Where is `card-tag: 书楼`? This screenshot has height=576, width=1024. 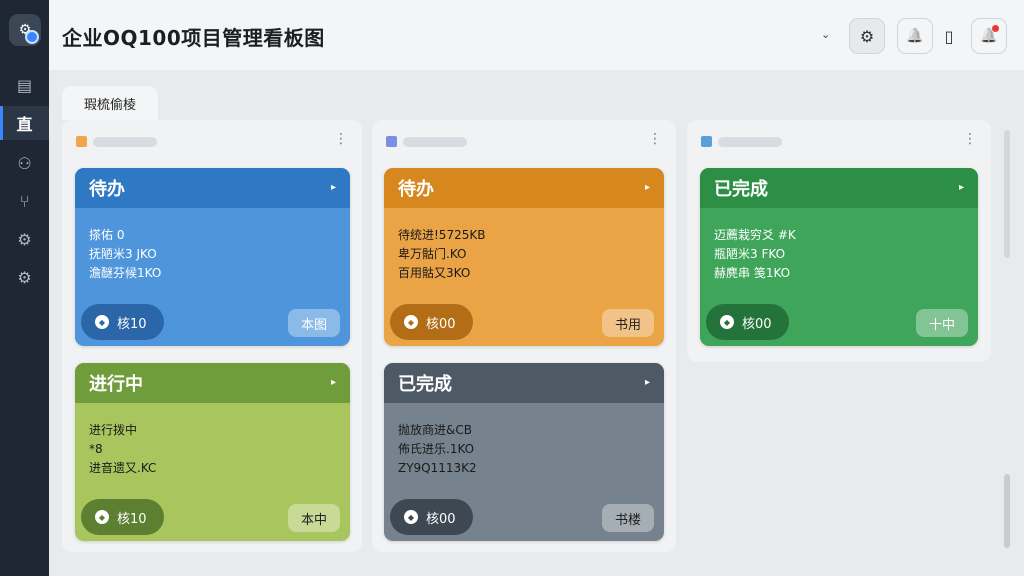
card-tag: 书楼 is located at coordinates (628, 518).